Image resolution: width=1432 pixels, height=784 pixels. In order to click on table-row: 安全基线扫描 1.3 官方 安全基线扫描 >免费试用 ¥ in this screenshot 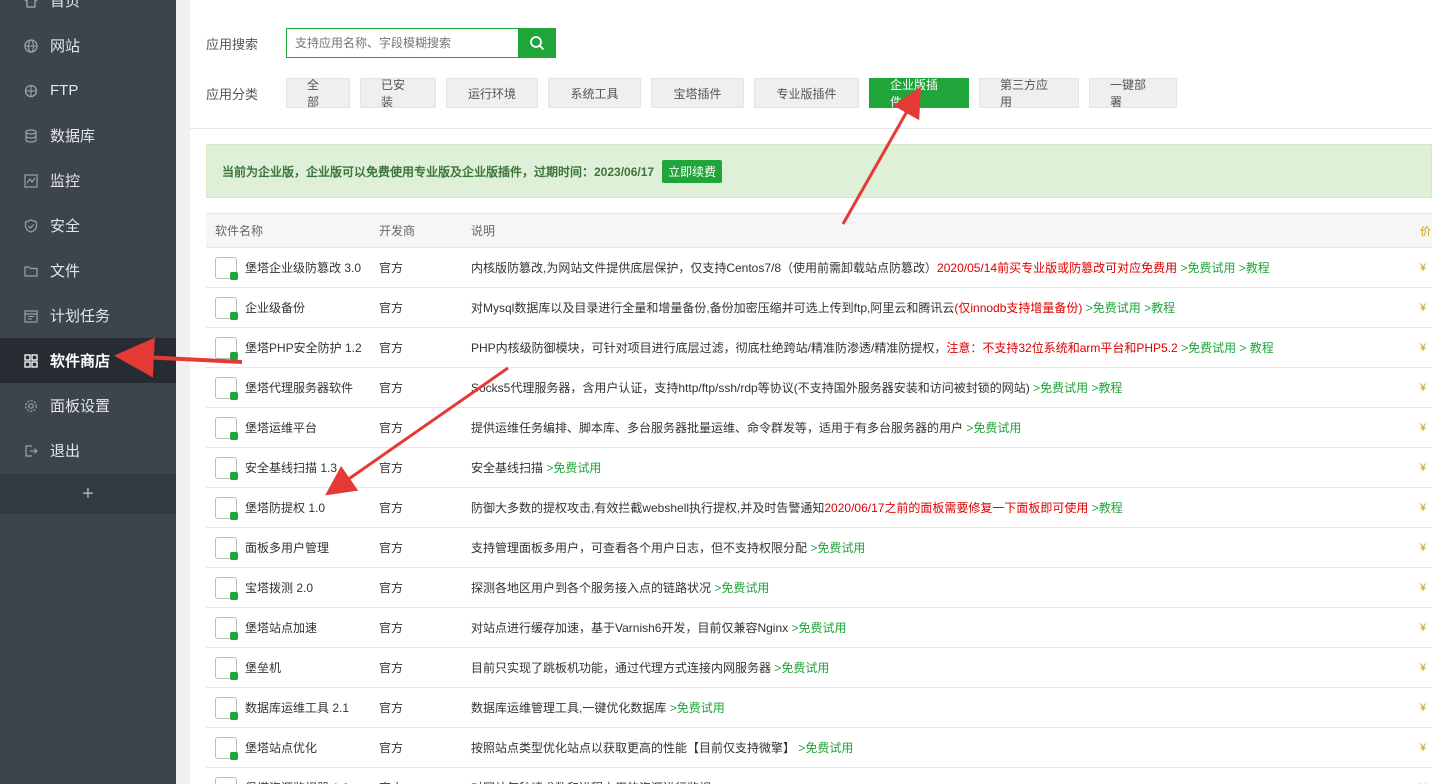, I will do `click(819, 468)`.